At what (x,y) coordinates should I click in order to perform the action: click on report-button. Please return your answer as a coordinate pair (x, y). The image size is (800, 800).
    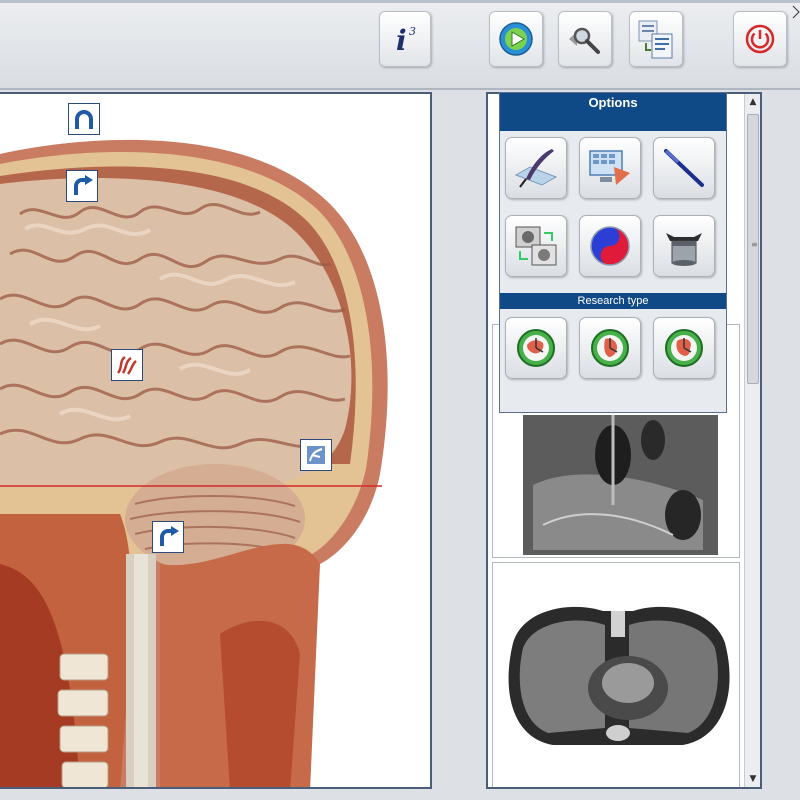
    Looking at the image, I should click on (656, 39).